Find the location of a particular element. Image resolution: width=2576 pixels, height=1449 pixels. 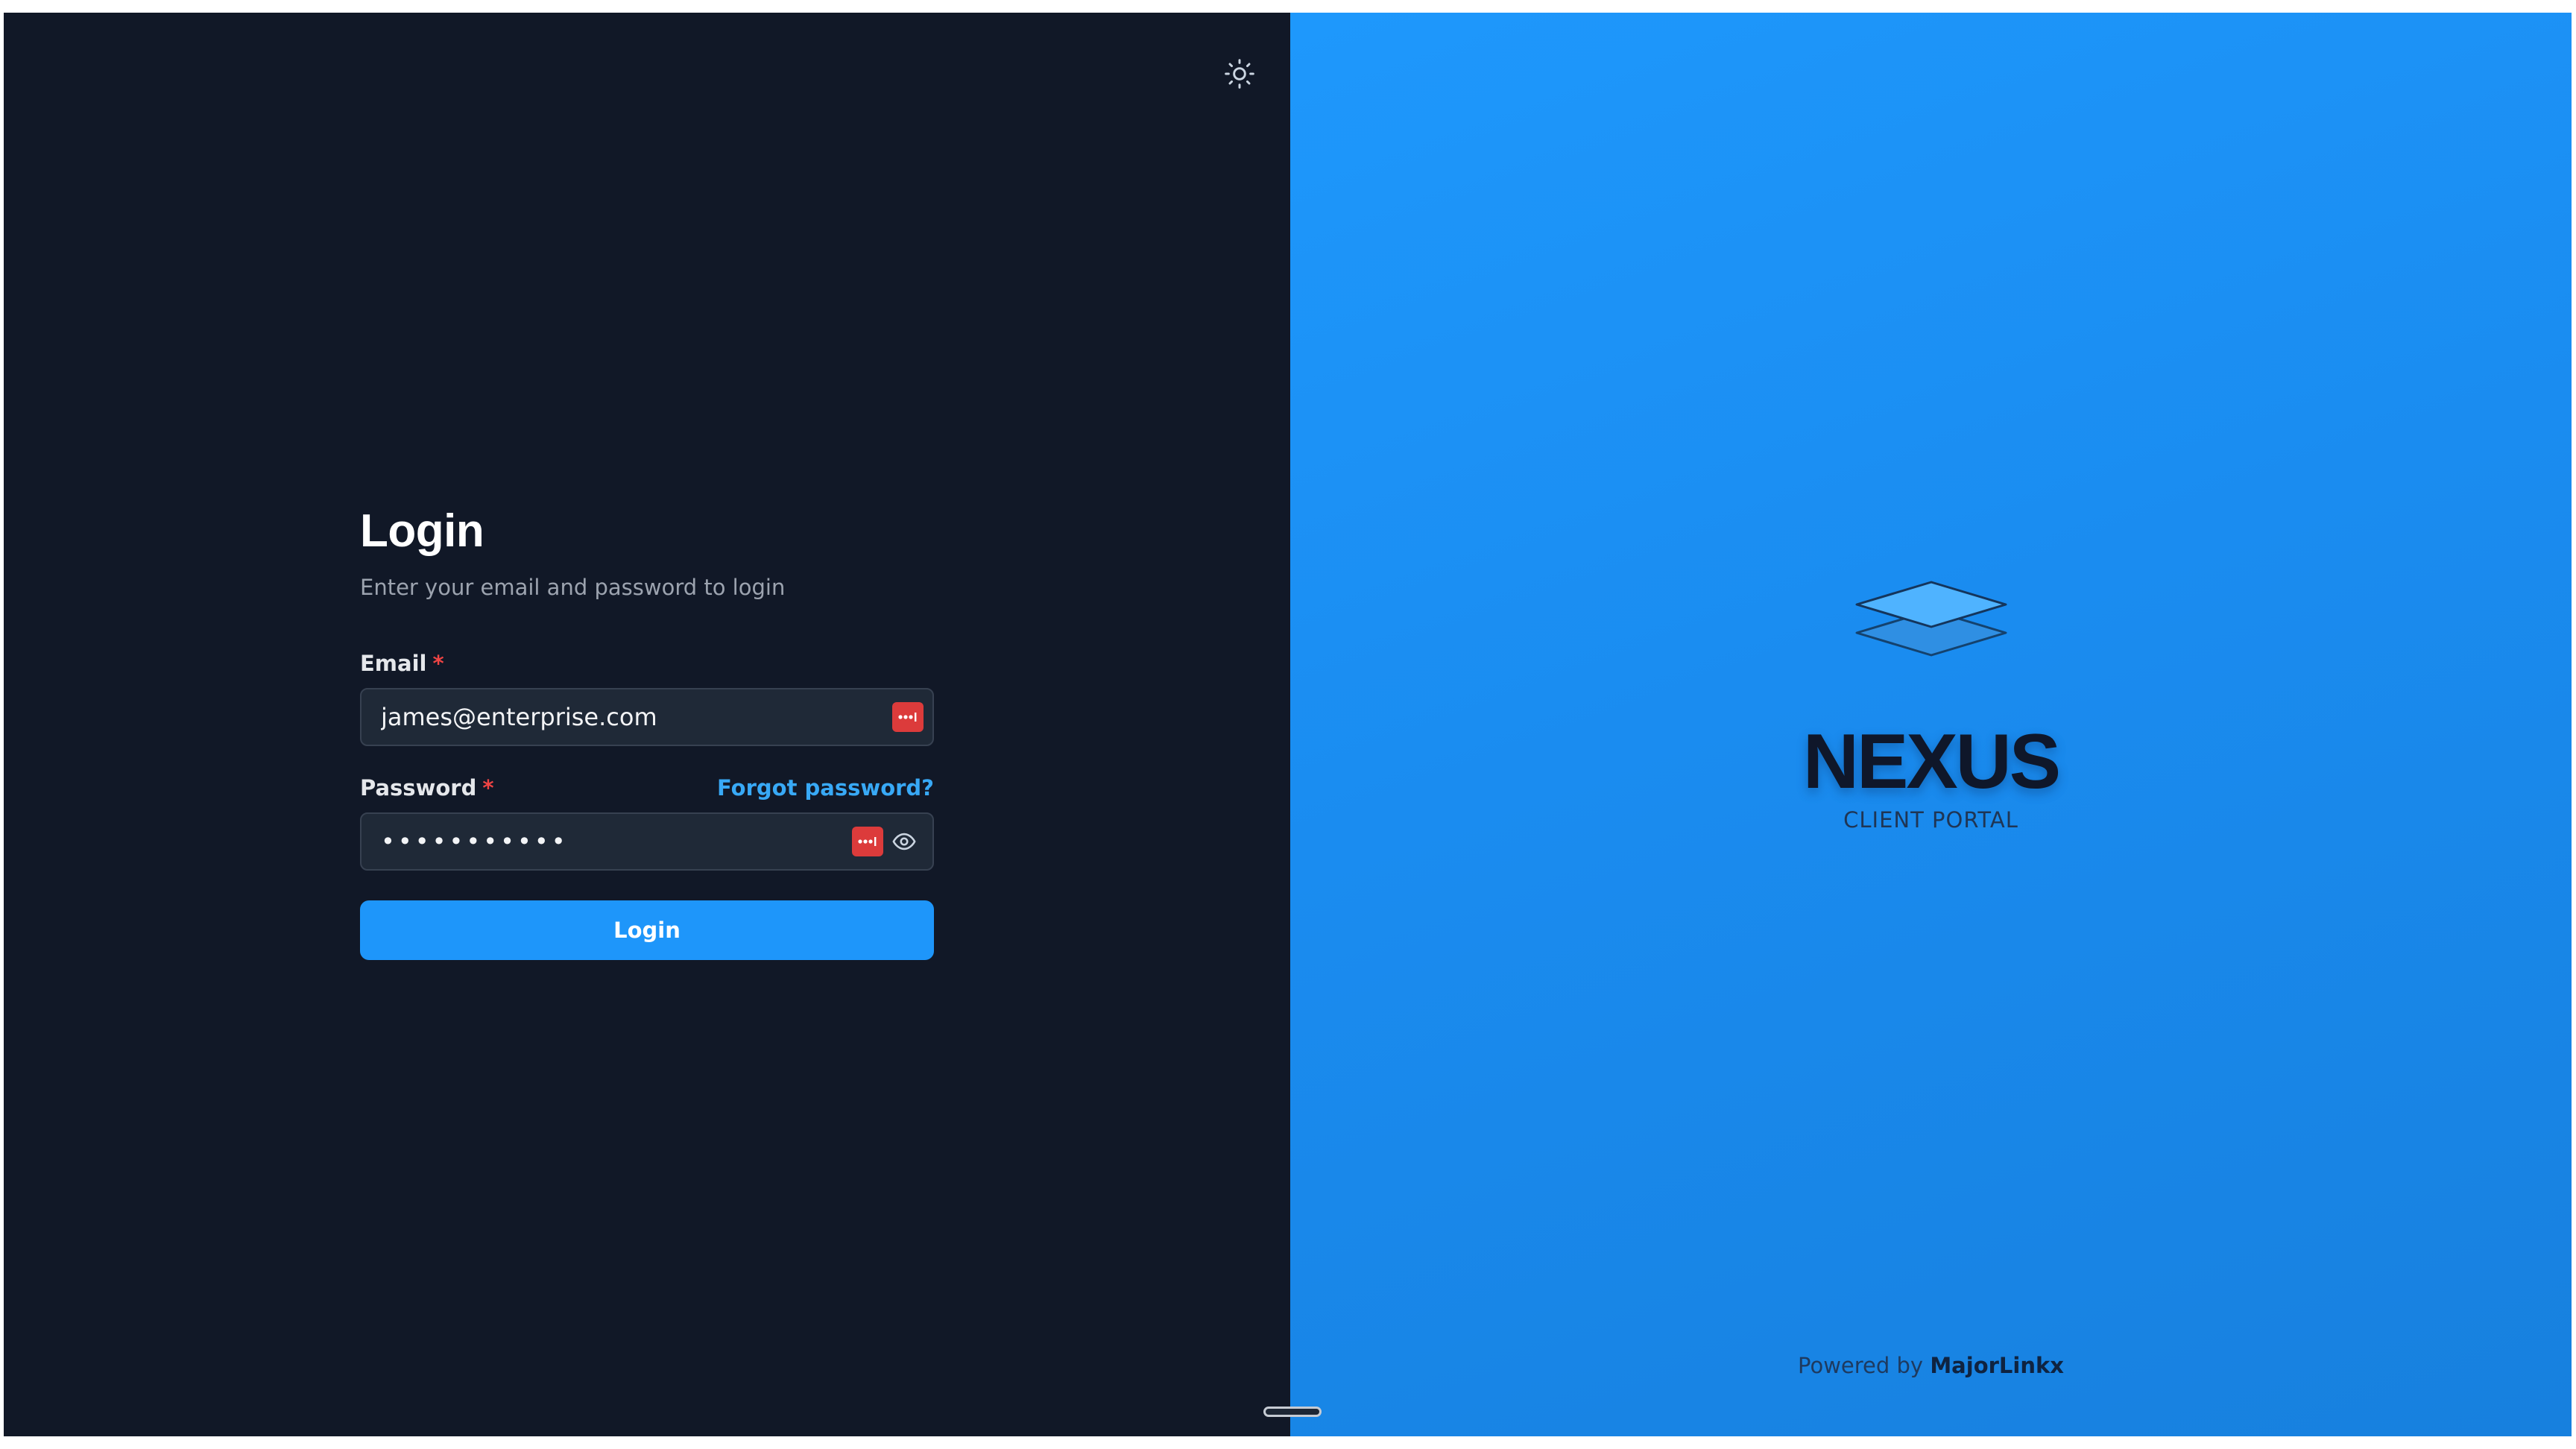

email-label-row: Email * is located at coordinates (647, 663).